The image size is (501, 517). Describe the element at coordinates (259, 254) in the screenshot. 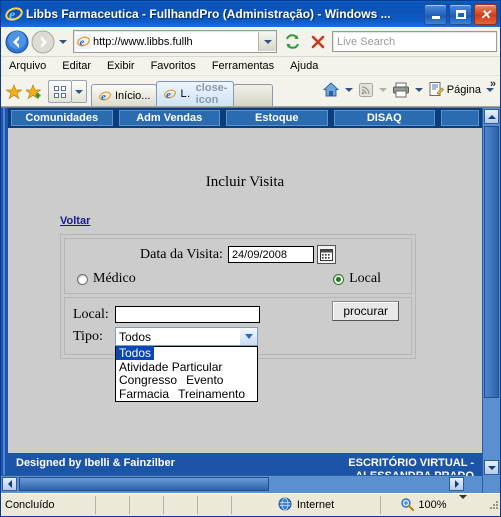

I see `date-value: 24/09/2008` at that location.